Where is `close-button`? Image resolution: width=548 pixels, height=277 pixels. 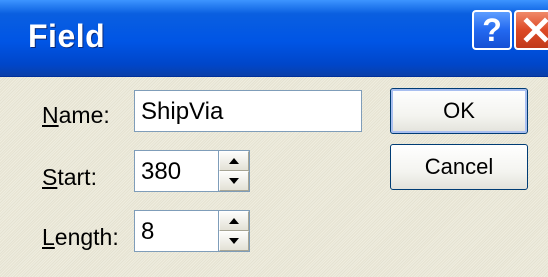
close-button is located at coordinates (531, 30).